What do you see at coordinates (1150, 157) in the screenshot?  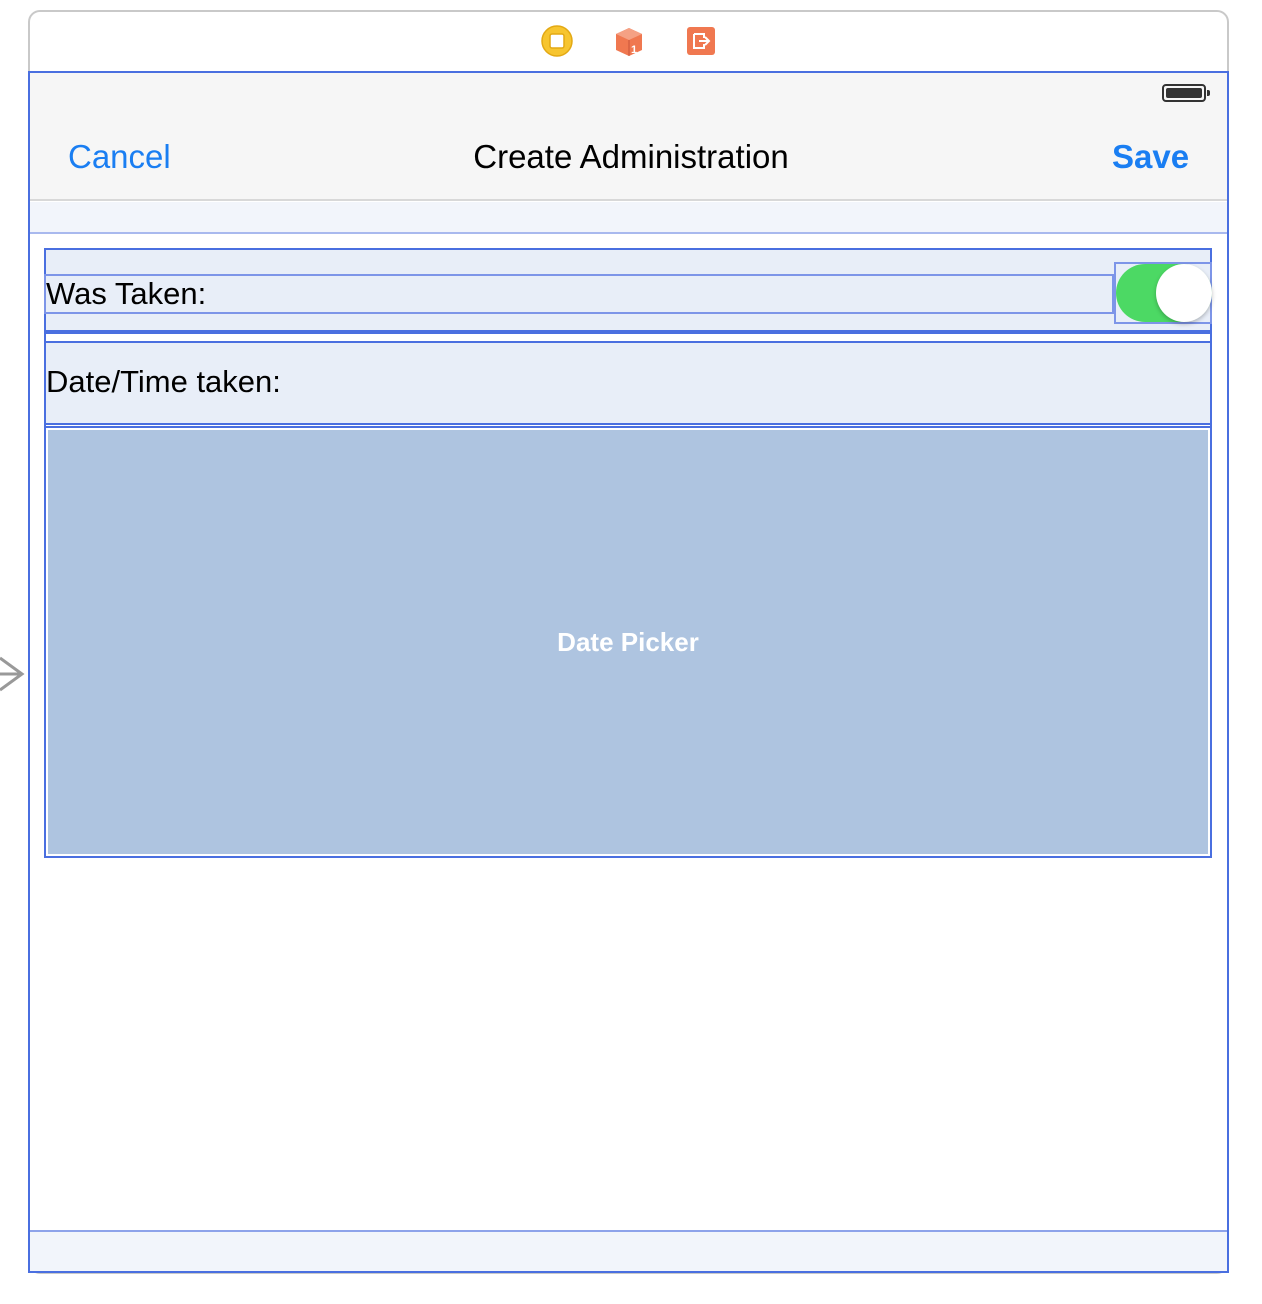 I see `save-button: Save` at bounding box center [1150, 157].